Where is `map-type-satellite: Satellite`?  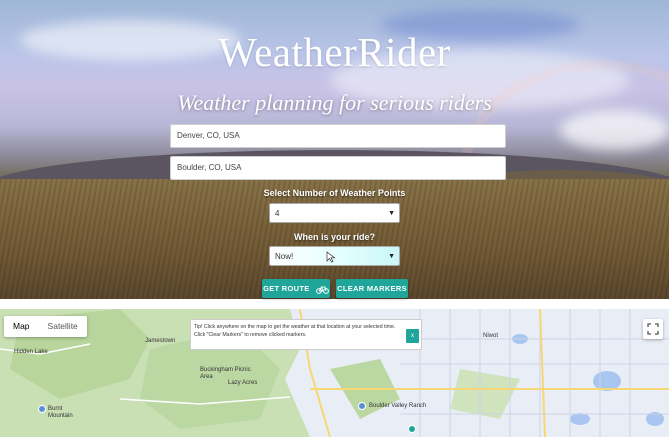
map-type-satellite: Satellite is located at coordinates (63, 326).